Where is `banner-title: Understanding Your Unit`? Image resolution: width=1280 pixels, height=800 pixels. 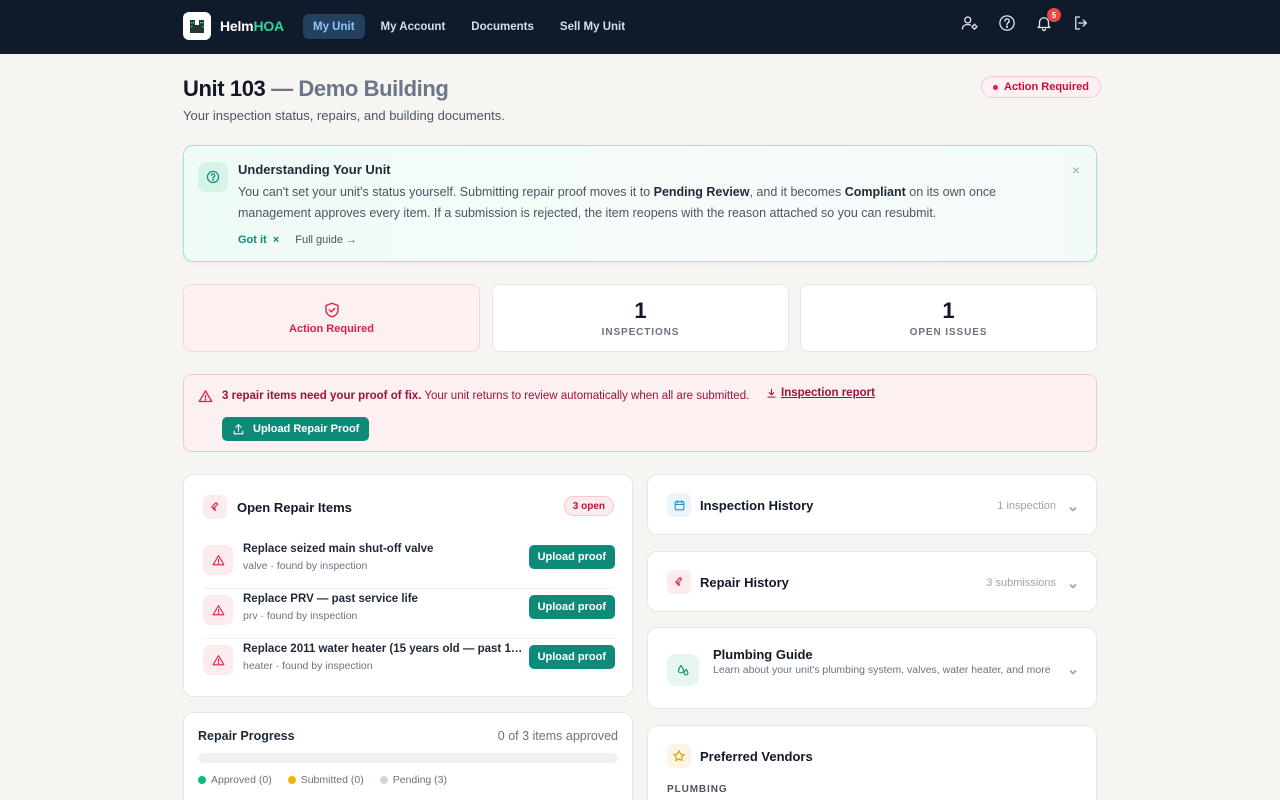
banner-title: Understanding Your Unit is located at coordinates (314, 169).